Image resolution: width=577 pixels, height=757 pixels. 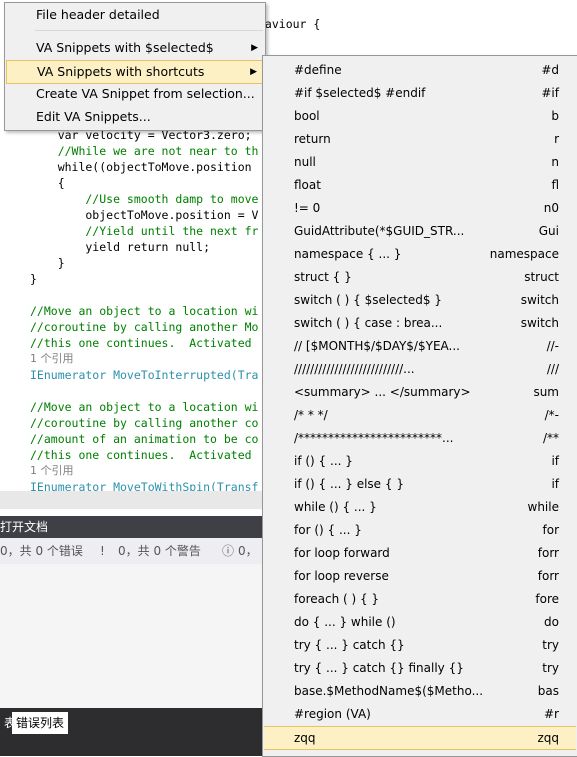 What do you see at coordinates (47, 183) in the screenshot?
I see `code-line: {` at bounding box center [47, 183].